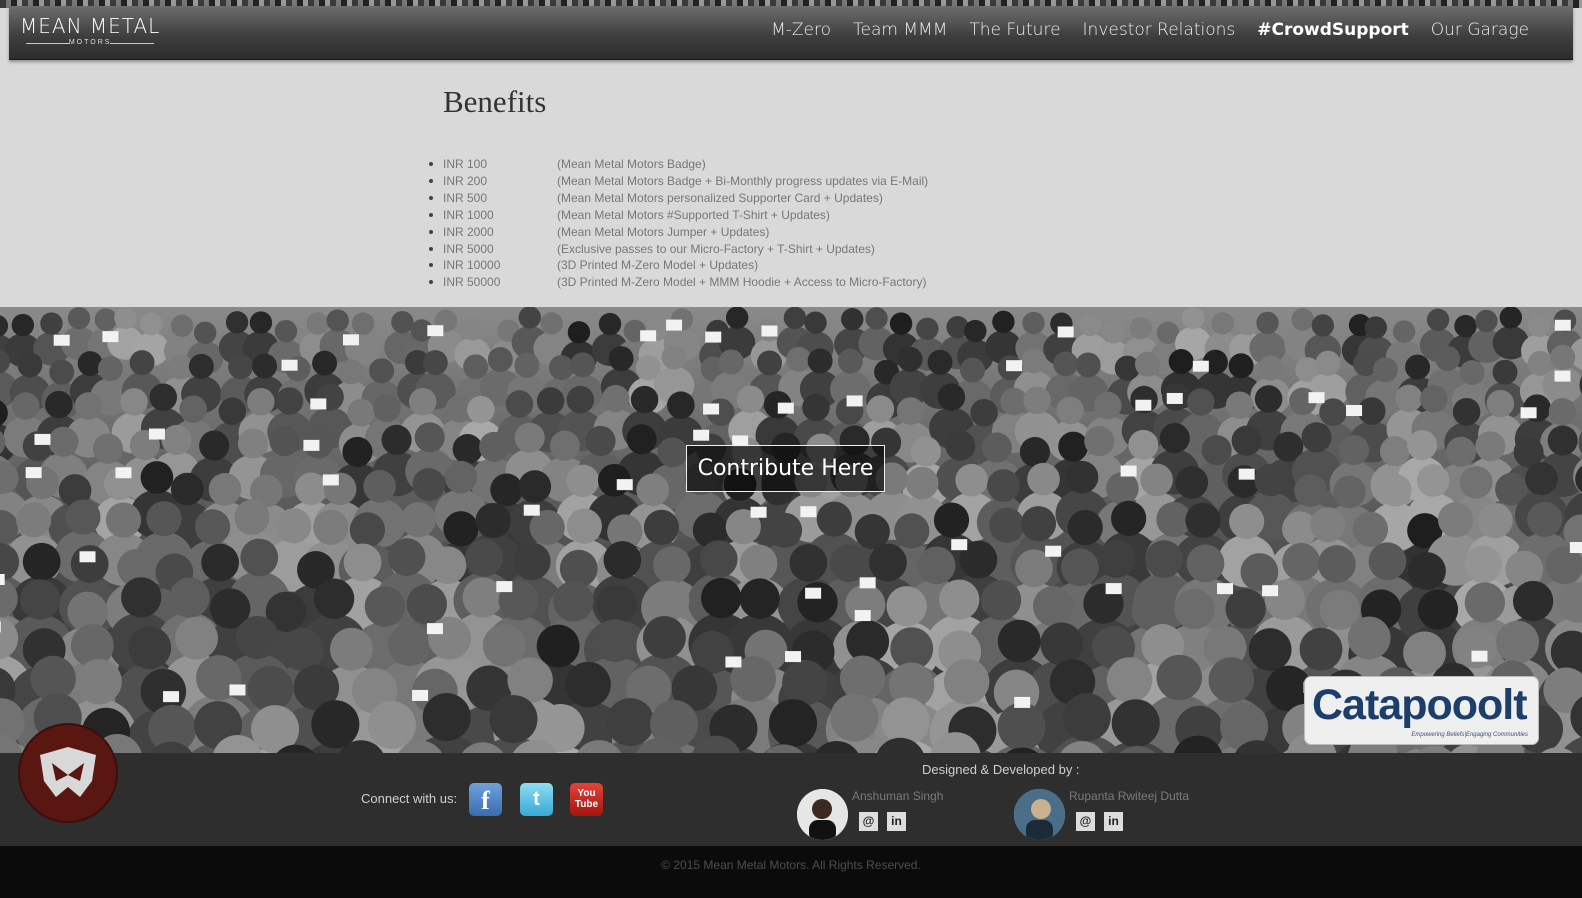 Image resolution: width=1582 pixels, height=898 pixels. I want to click on benefit-amount: INR 50000, so click(472, 282).